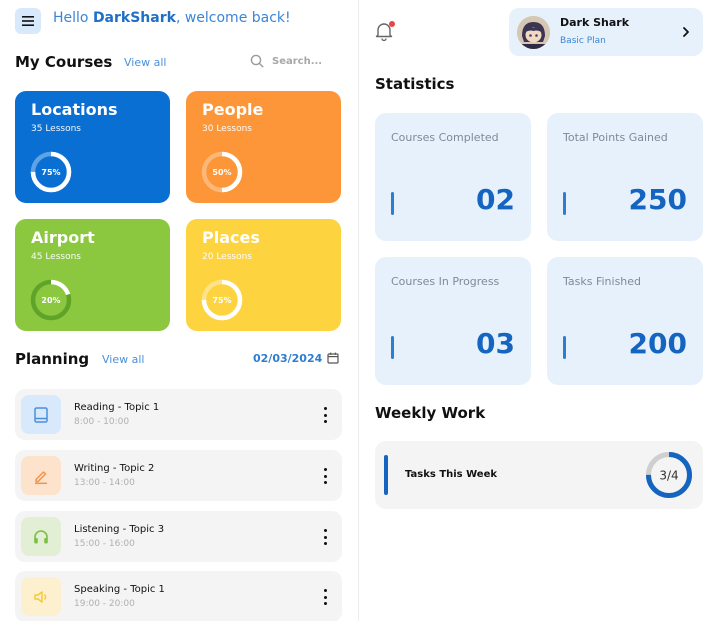 The height and width of the screenshot is (621, 718). What do you see at coordinates (178, 596) in the screenshot?
I see `planning-item: Speaking - Topic 1 19:00 - 20:00` at bounding box center [178, 596].